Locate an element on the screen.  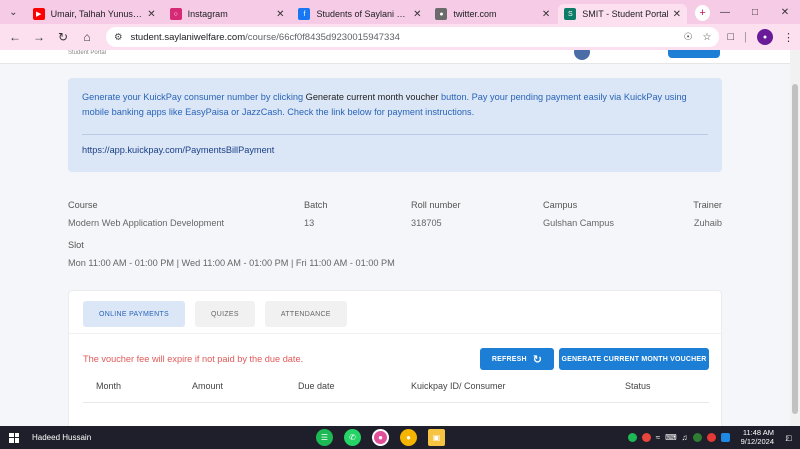
site-info-icon: ⚙ is located at coordinates (118, 37).